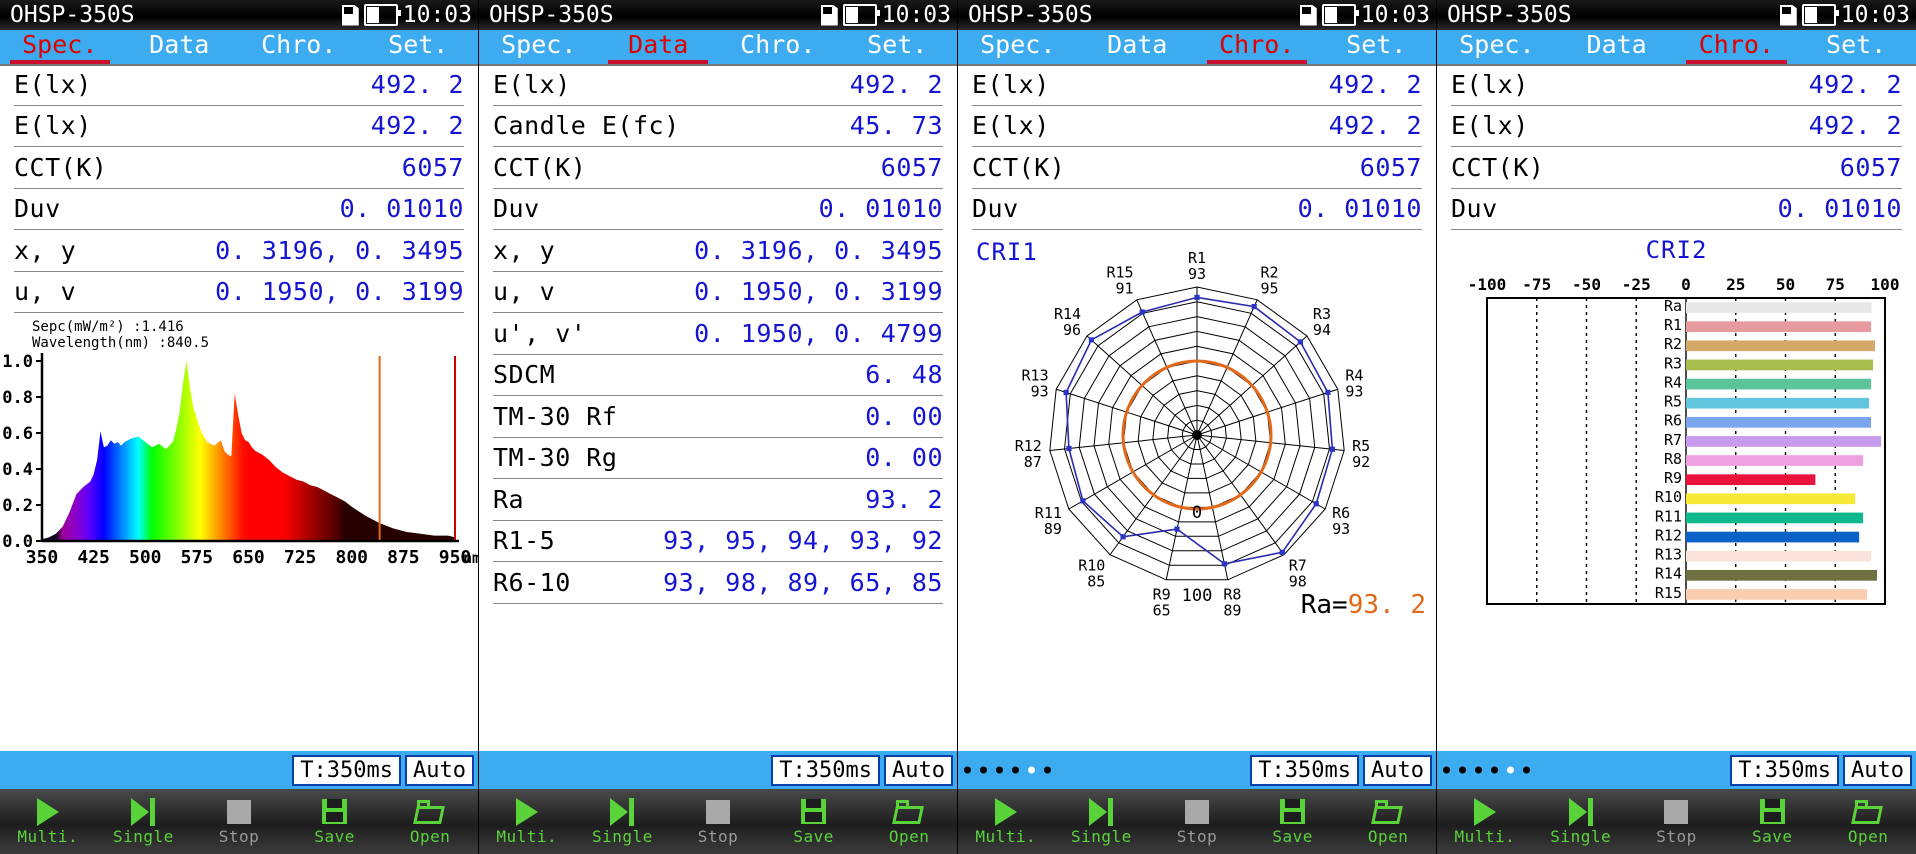 This screenshot has width=1916, height=854. What do you see at coordinates (1162, 610) in the screenshot?
I see `svg-text: 65` at bounding box center [1162, 610].